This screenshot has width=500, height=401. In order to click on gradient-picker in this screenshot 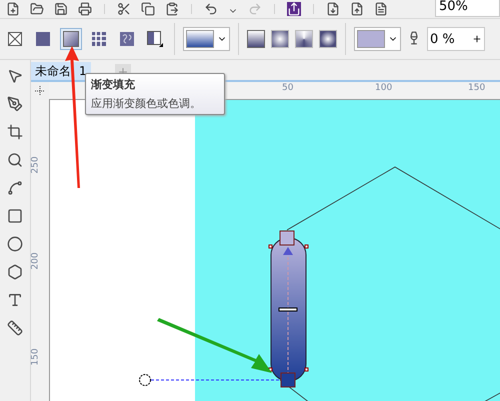, I will do `click(206, 39)`.